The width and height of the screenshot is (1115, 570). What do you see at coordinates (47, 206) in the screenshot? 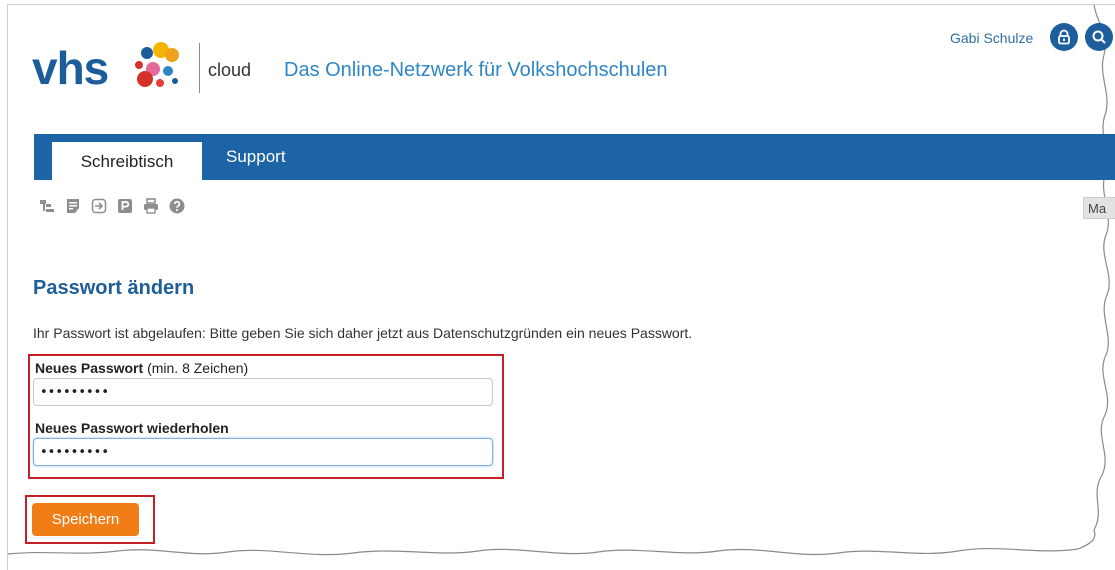
I see `structure-icon` at bounding box center [47, 206].